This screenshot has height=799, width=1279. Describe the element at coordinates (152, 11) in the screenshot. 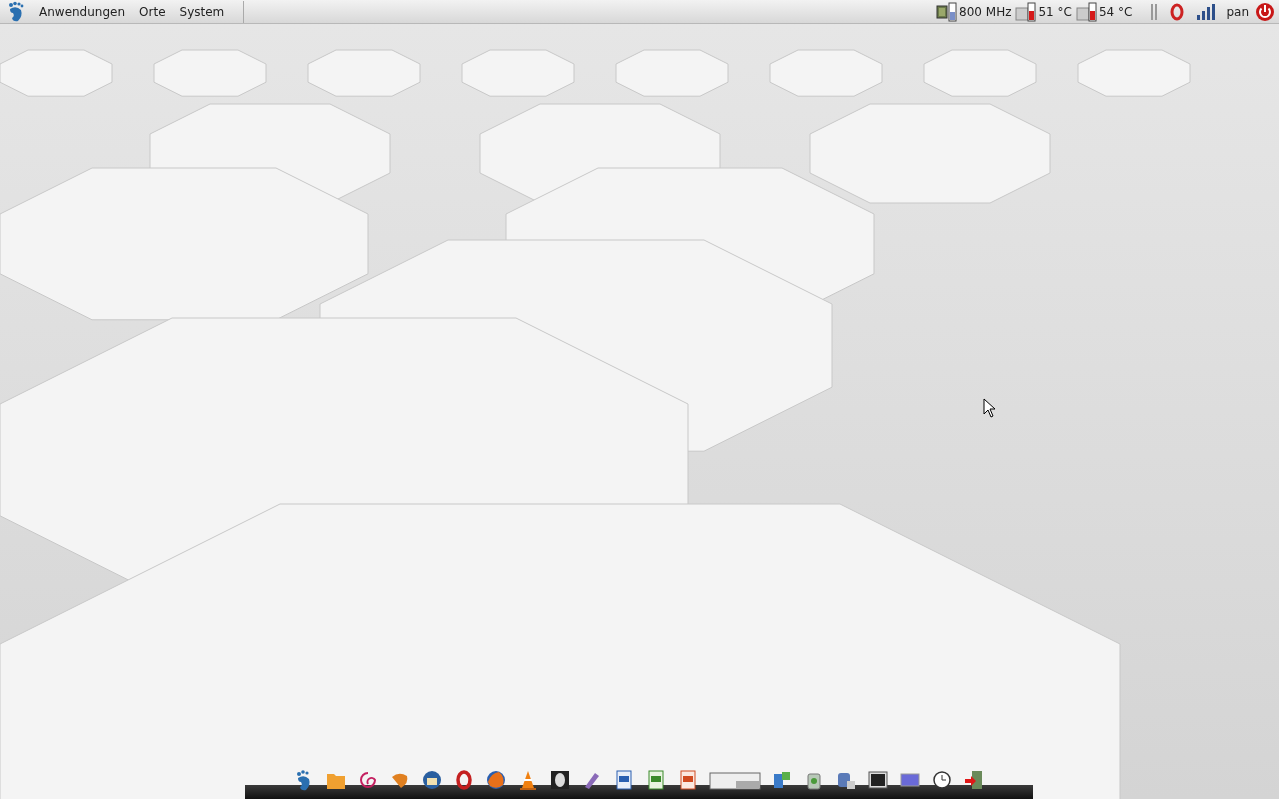

I see `menu-item: Orte` at that location.